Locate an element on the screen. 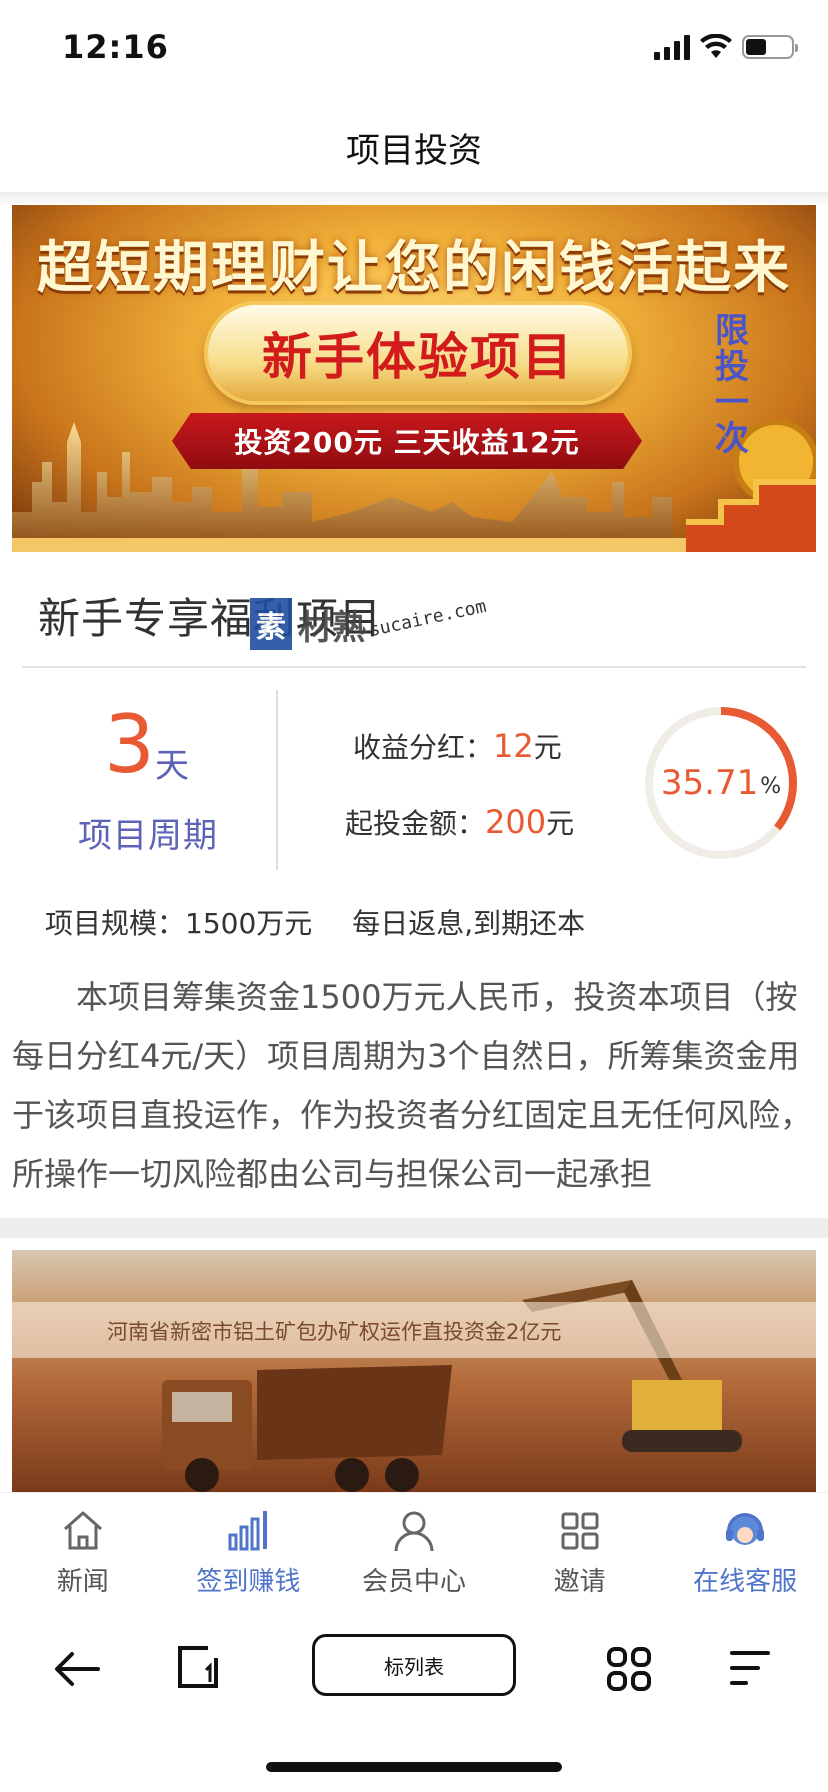 The height and width of the screenshot is (1792, 828). banner-ribbon: 投资200元 三天收益12元 is located at coordinates (407, 441).